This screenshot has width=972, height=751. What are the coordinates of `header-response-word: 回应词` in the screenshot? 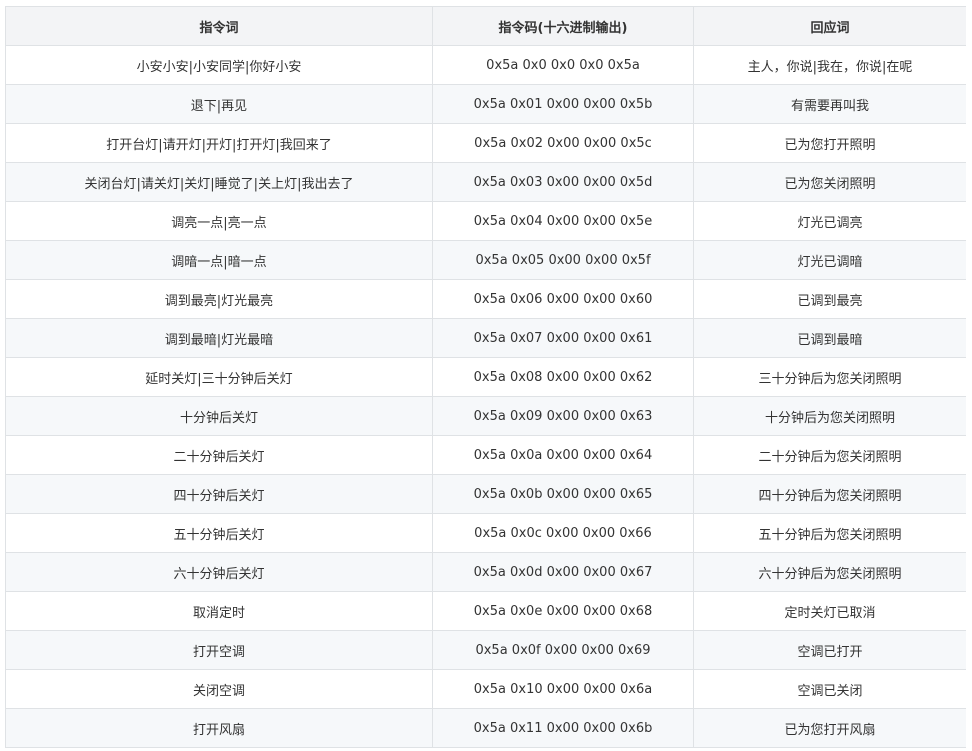 It's located at (829, 26).